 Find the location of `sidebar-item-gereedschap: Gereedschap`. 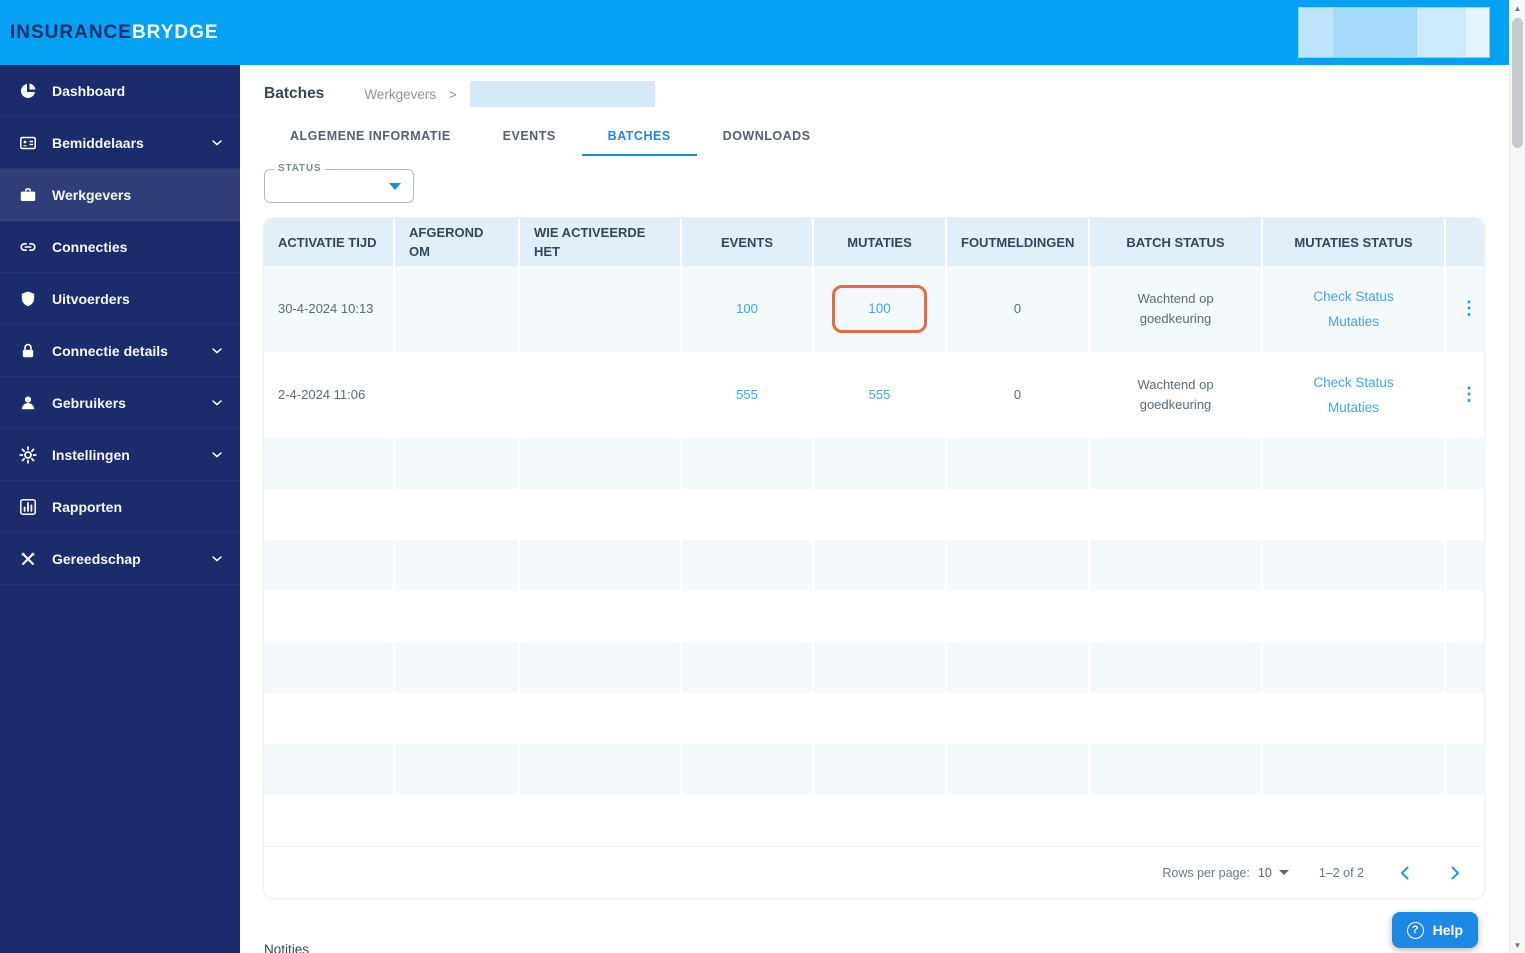

sidebar-item-gereedschap: Gereedschap is located at coordinates (120, 559).